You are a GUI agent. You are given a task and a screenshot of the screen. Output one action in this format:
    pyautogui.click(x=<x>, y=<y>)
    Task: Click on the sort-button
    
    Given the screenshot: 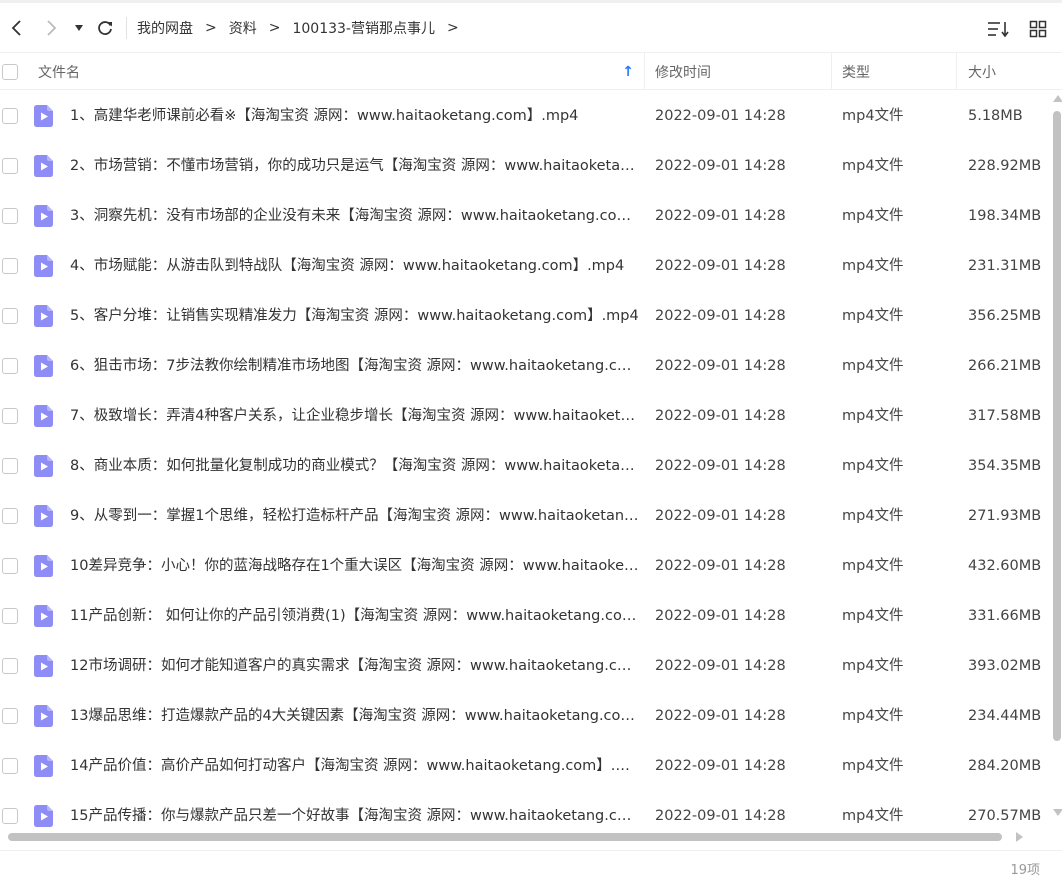 What is the action you would take?
    pyautogui.click(x=998, y=29)
    